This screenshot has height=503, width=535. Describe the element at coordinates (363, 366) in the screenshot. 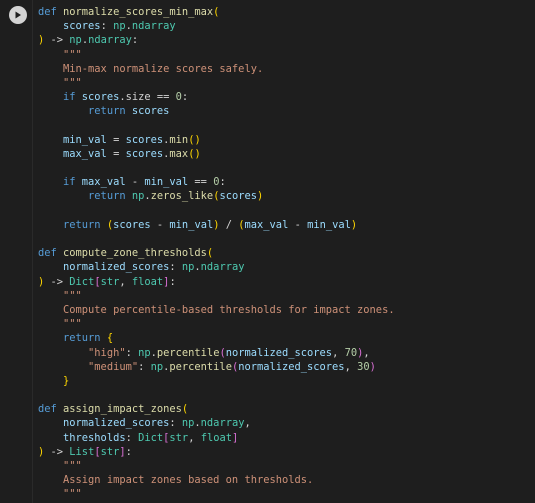

I see `code-token: 30` at that location.